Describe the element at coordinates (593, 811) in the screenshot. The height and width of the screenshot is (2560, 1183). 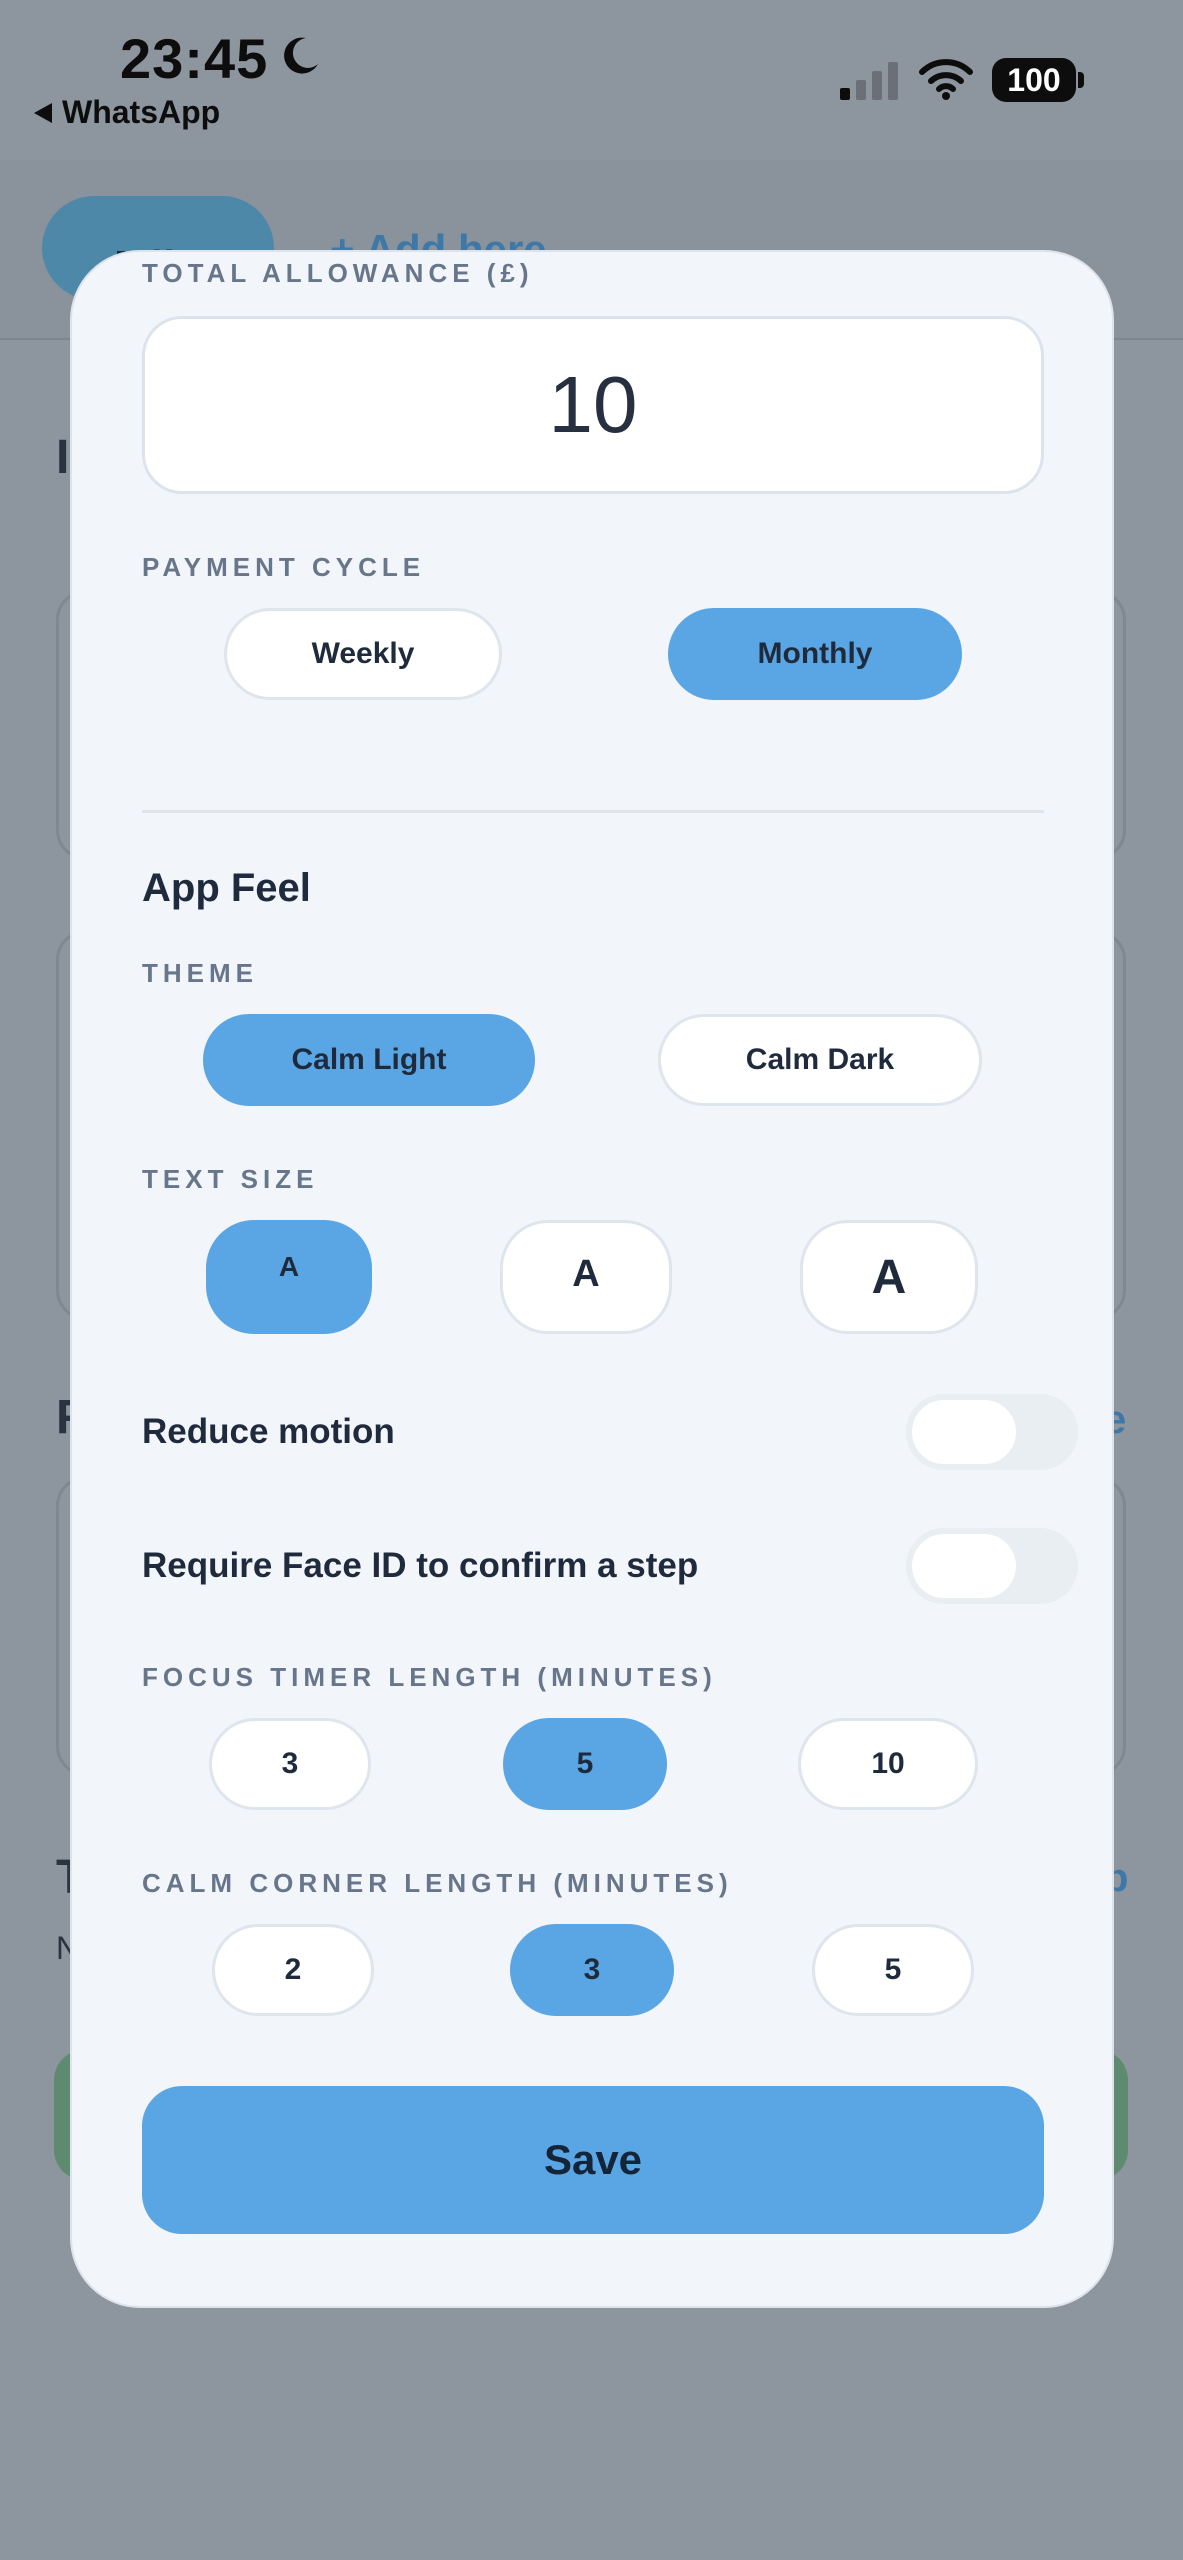
I see `divider` at that location.